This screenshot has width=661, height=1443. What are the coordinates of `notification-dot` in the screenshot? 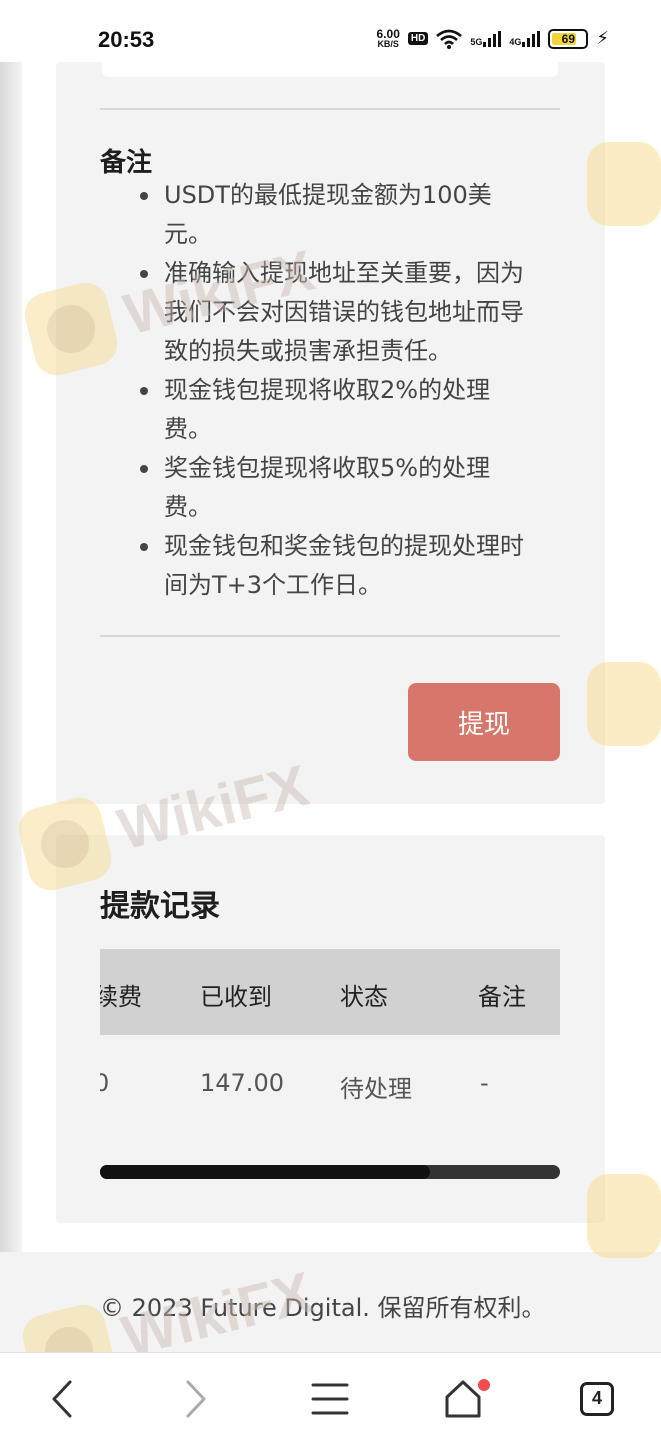 It's located at (484, 1385).